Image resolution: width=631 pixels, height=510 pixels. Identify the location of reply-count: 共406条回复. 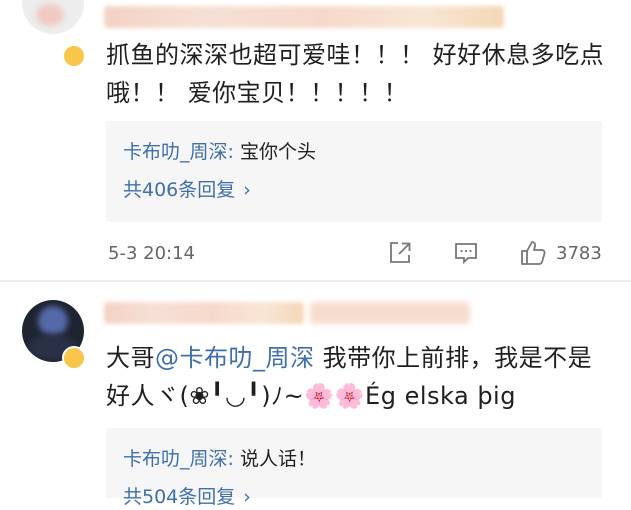
(179, 190).